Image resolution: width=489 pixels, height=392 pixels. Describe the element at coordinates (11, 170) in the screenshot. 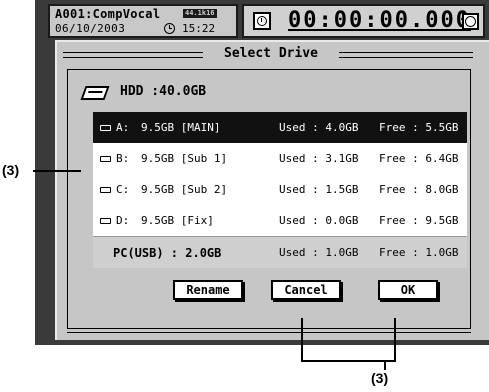

I see `callout-label-drive-list: (3)` at that location.